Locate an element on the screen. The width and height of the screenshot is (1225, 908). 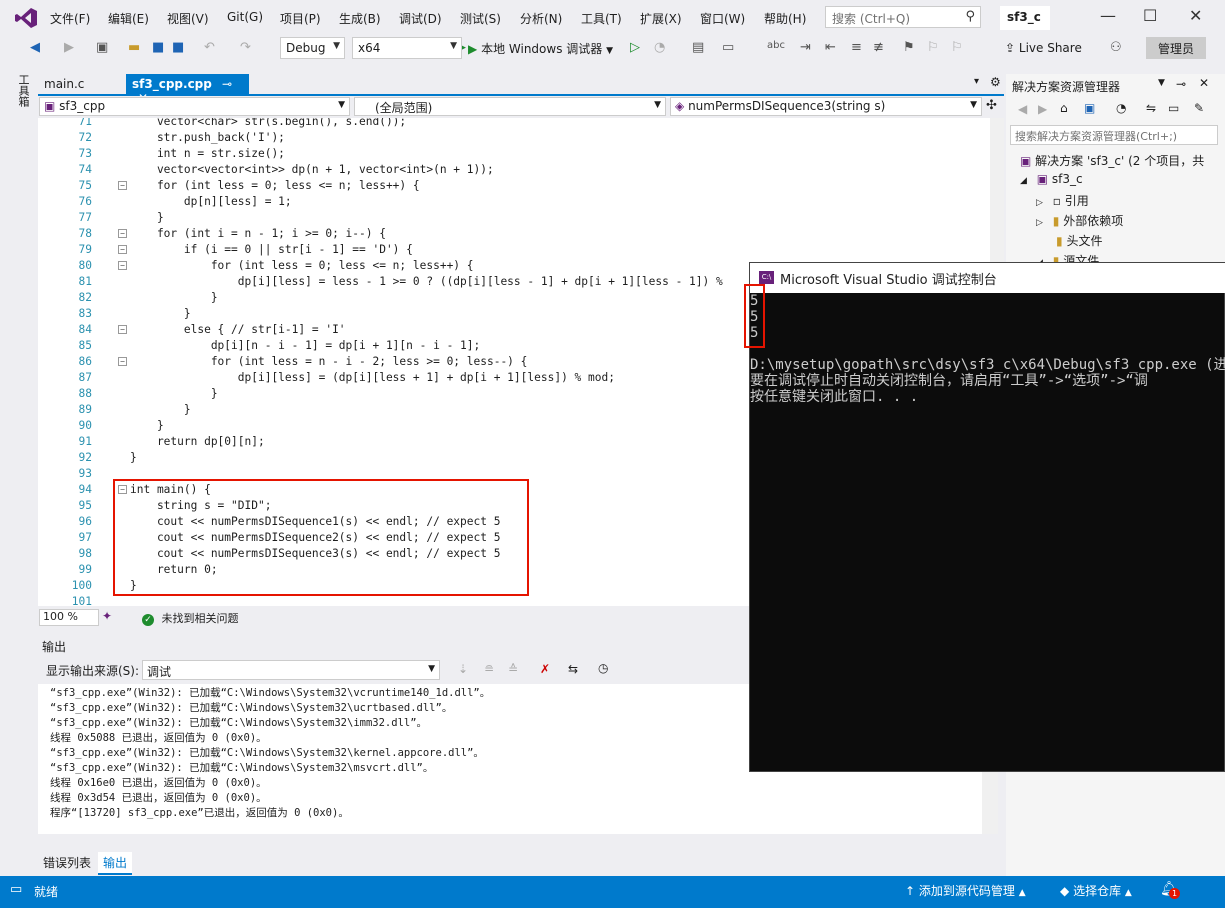
tab-error-list: 错误列表 is located at coordinates (67, 862).